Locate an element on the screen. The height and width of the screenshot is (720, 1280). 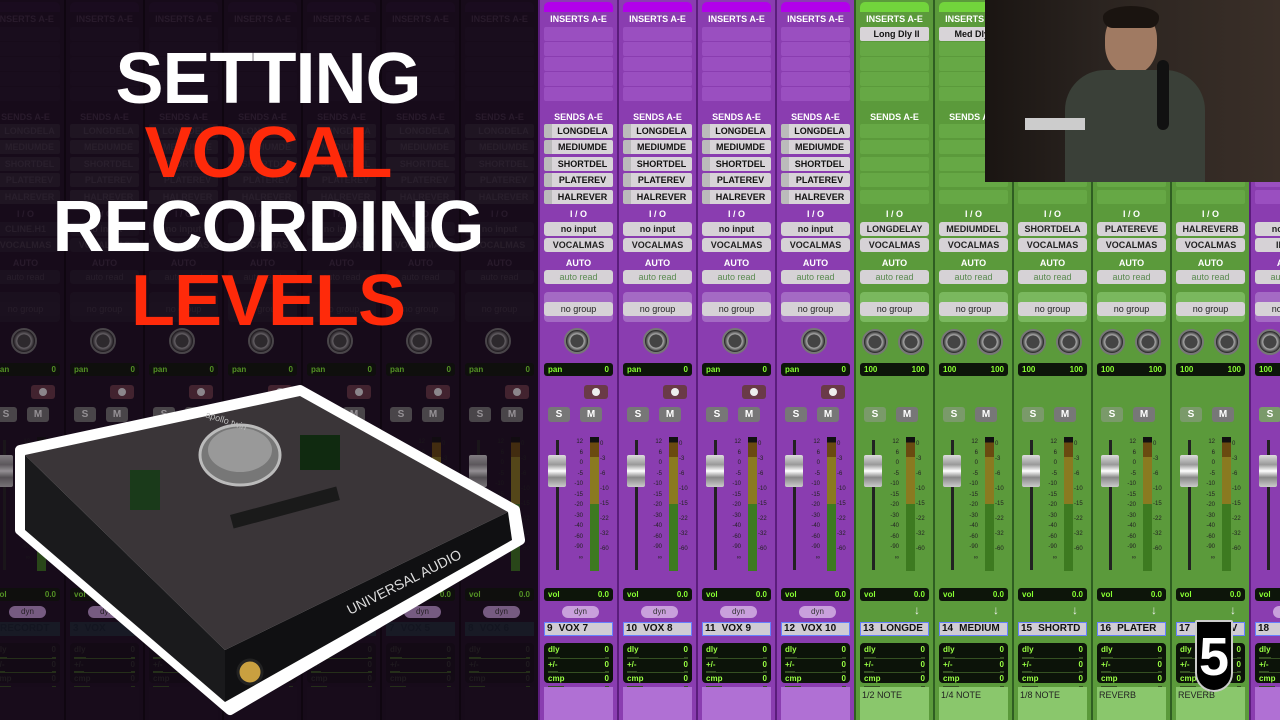
comments-field: 1/4 NOTE is located at coordinates (973, 703).